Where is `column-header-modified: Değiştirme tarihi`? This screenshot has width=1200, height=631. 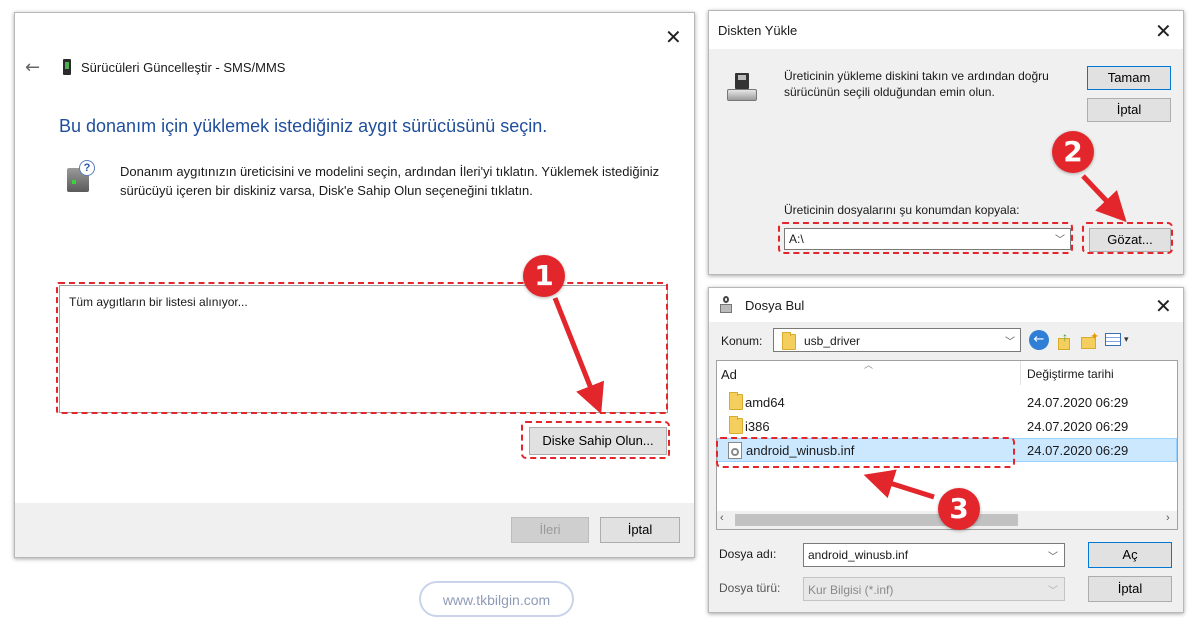
column-header-modified: Değiştirme tarihi is located at coordinates (1070, 374).